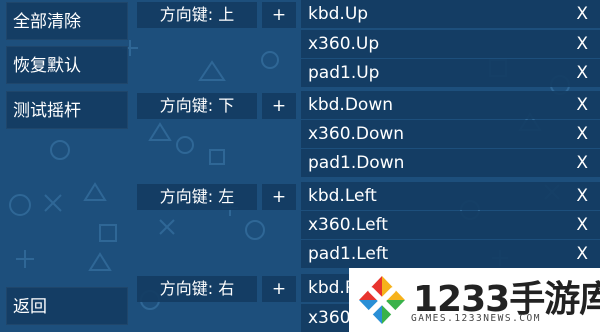 Image resolution: width=600 pixels, height=332 pixels. Describe the element at coordinates (450, 163) in the screenshot. I see `binding-row: pad1.Down X` at that location.